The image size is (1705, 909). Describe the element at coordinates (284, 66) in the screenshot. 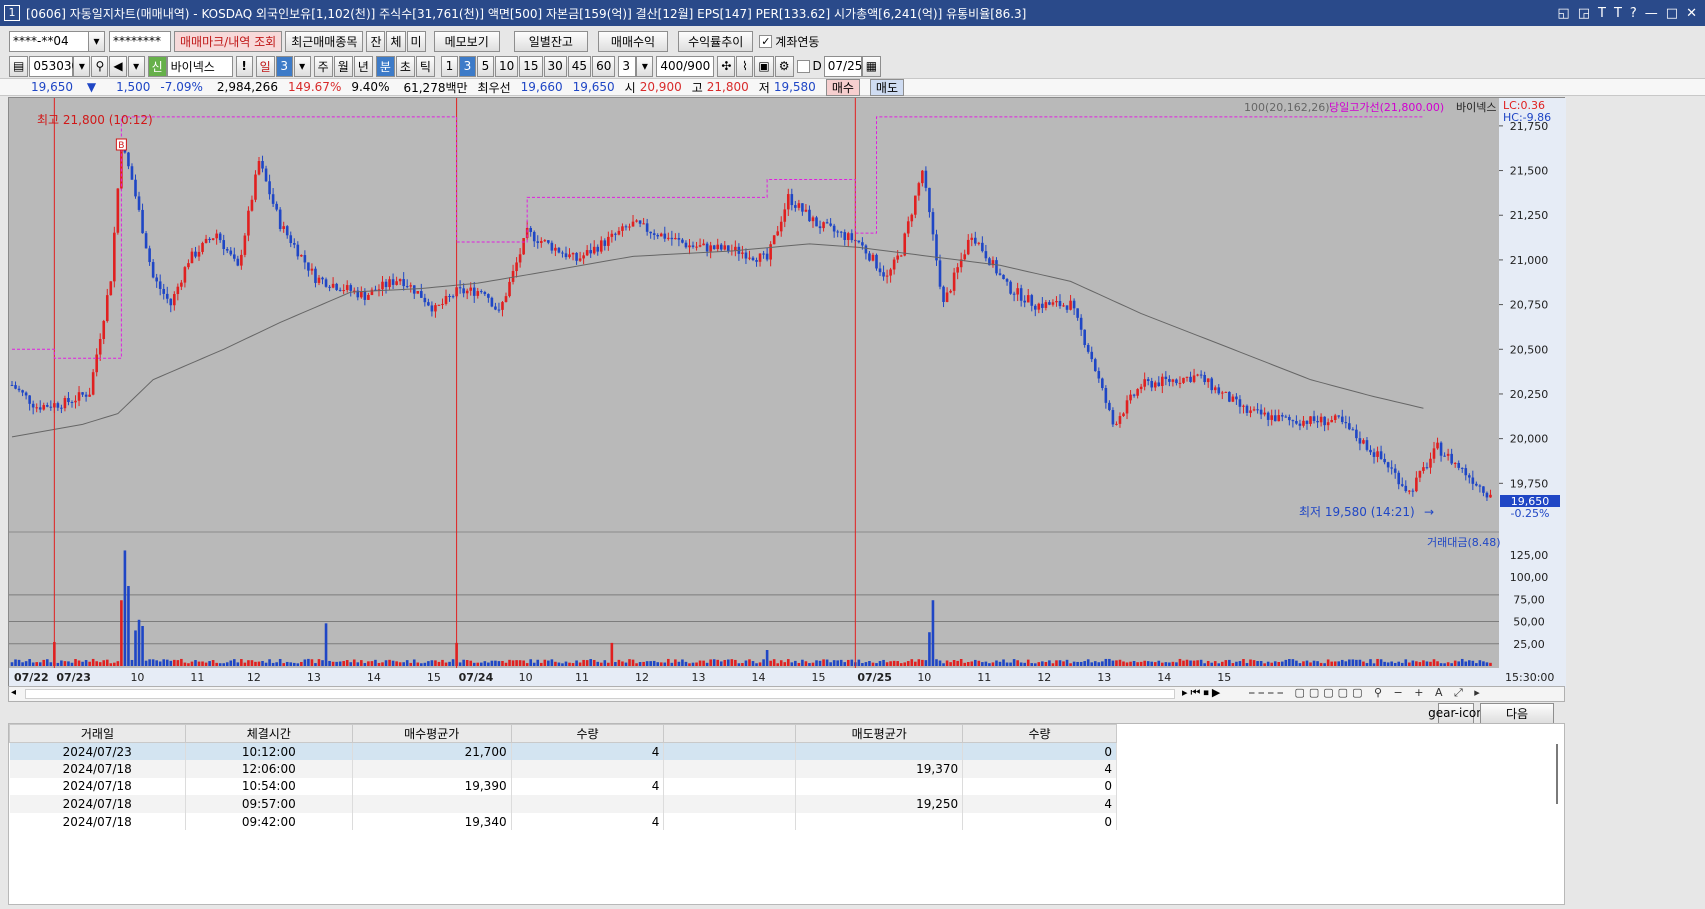

I see `period-value: 3` at that location.